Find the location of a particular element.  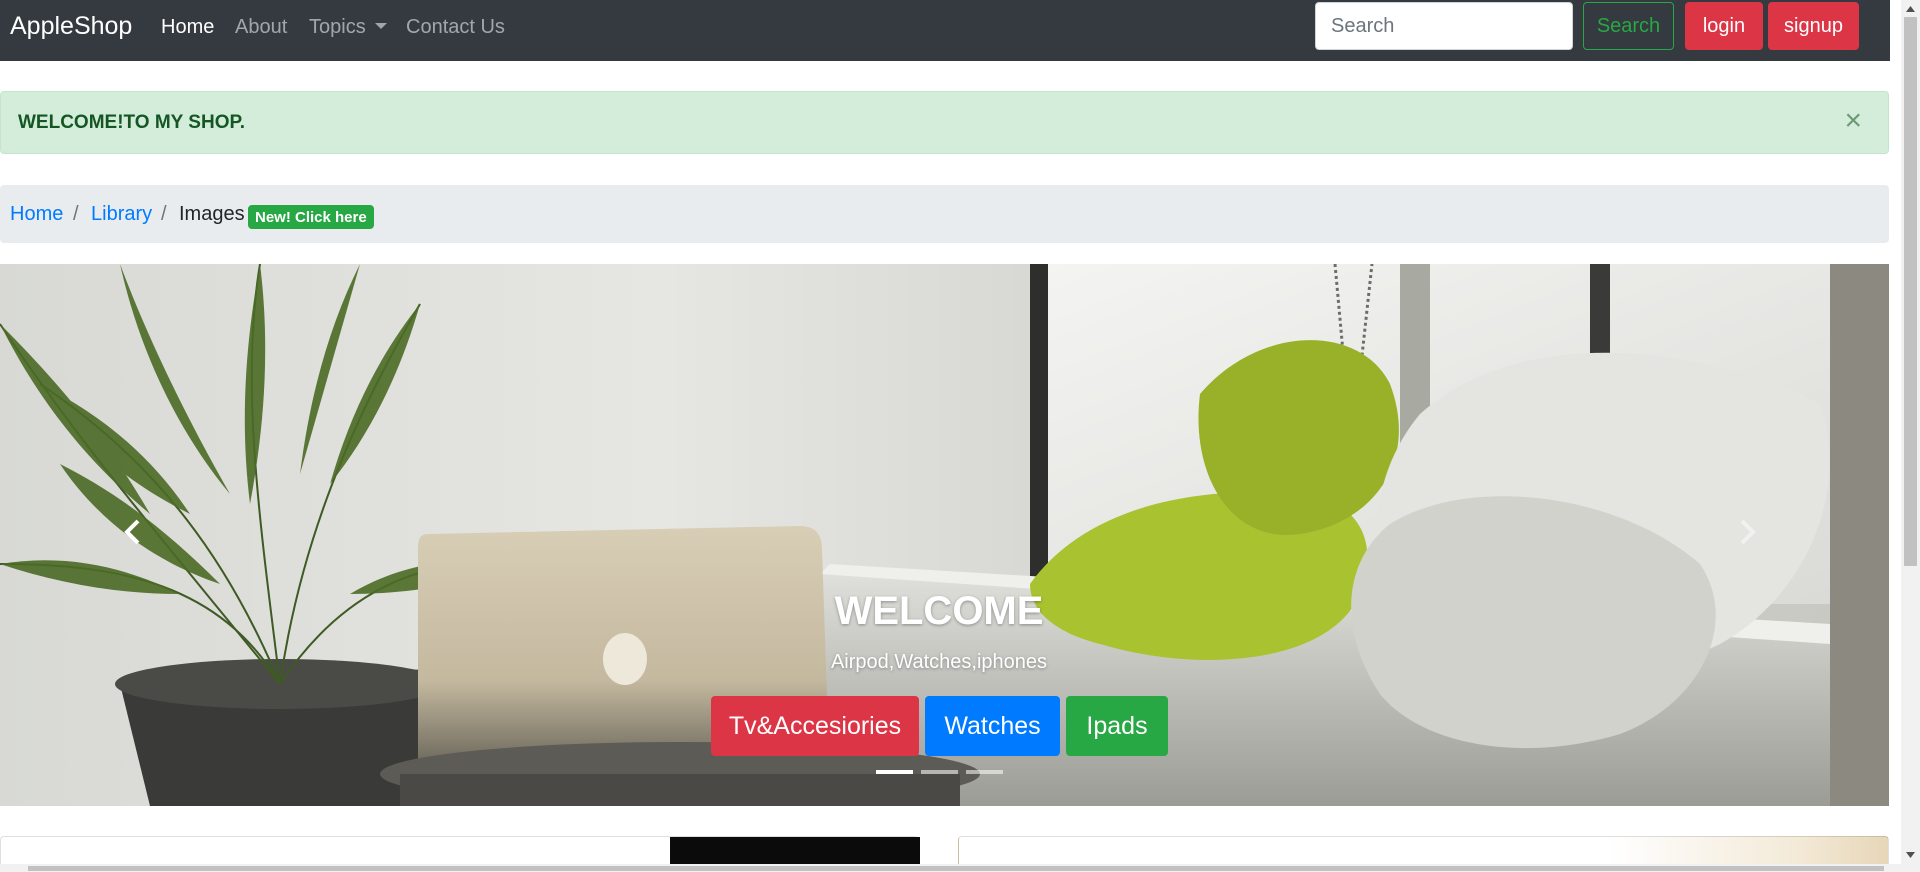

nav-link-topics-label: Topics is located at coordinates (337, 27).